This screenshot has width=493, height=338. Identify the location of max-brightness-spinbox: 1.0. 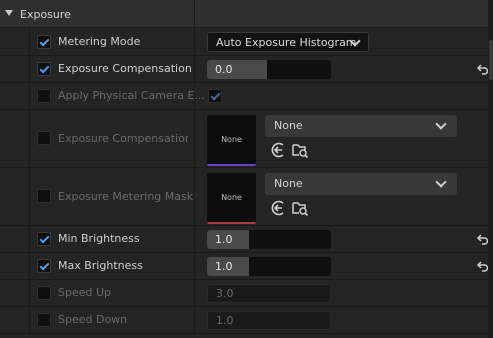
(269, 266).